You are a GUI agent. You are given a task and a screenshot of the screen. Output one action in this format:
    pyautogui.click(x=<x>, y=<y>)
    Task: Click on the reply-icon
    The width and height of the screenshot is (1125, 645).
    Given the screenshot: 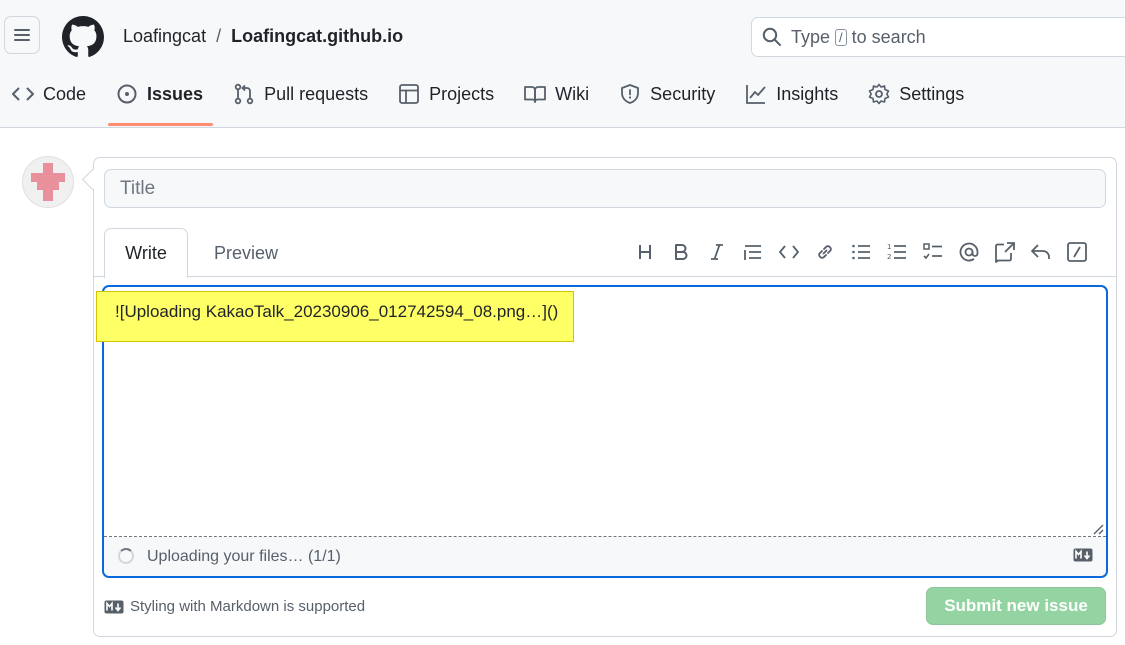 What is the action you would take?
    pyautogui.click(x=1041, y=252)
    